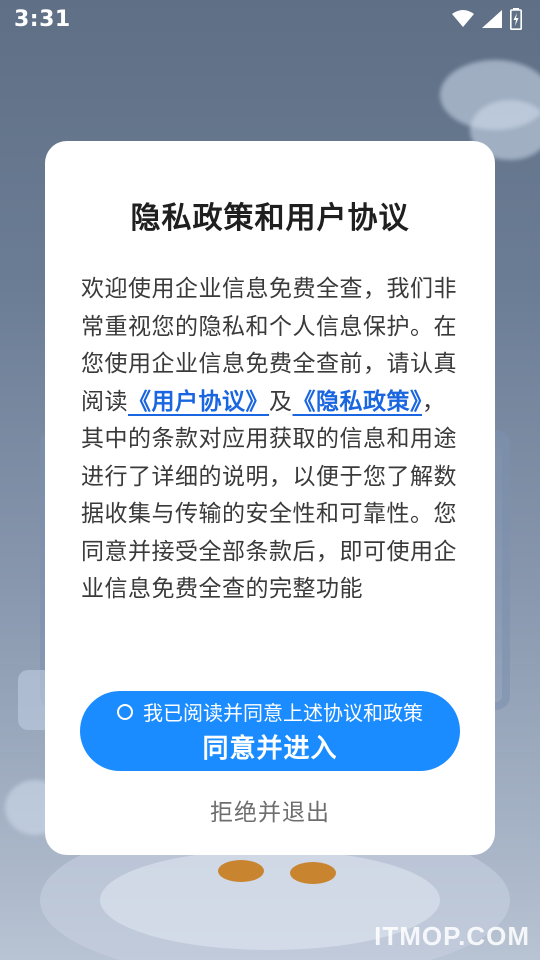 Image resolution: width=540 pixels, height=960 pixels. Describe the element at coordinates (463, 19) in the screenshot. I see `wifi-icon` at that location.